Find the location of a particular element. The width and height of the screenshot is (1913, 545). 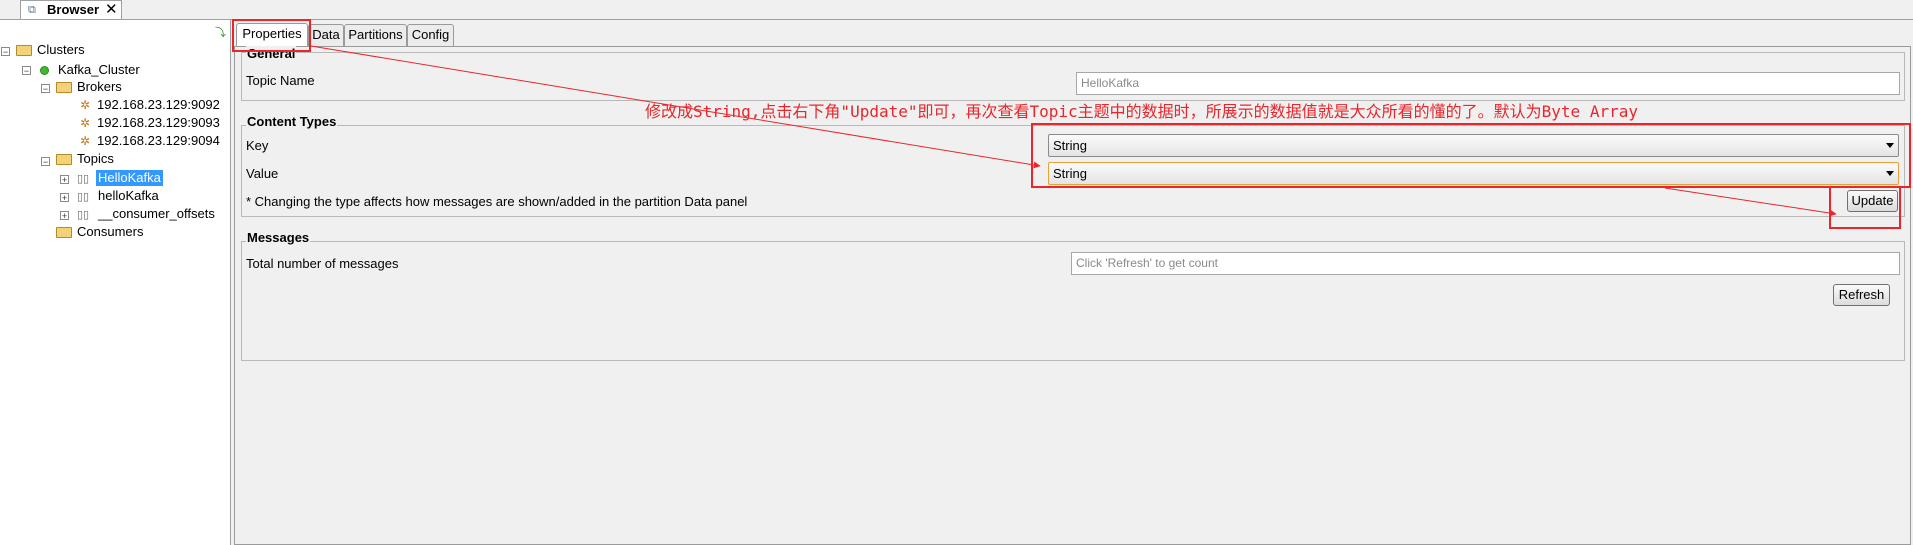

tab-data: Data is located at coordinates (326, 35).